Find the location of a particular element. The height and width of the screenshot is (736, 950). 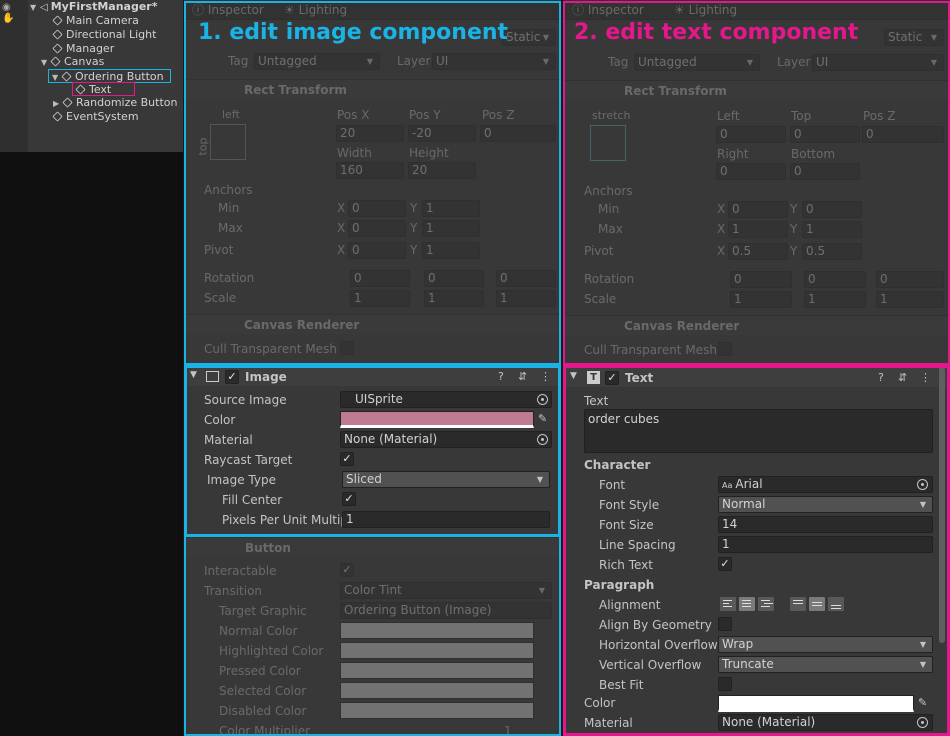

item-label: Randomize Button is located at coordinates (127, 102).